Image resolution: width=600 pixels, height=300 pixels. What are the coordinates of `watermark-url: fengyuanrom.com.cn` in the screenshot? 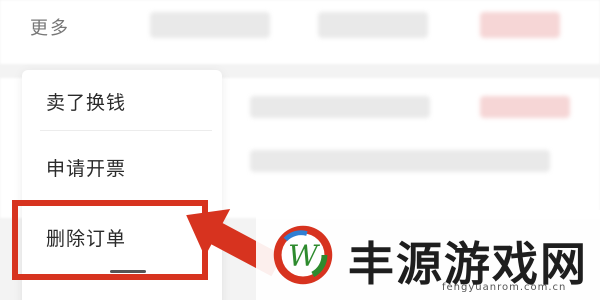 It's located at (504, 287).